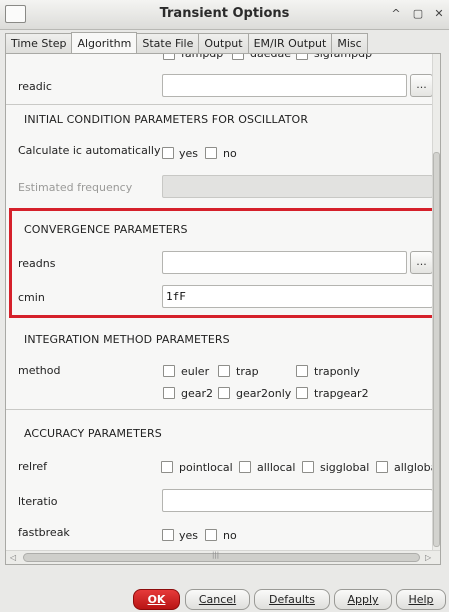 Image resolution: width=449 pixels, height=612 pixels. I want to click on method-trap-checkbox, so click(224, 371).